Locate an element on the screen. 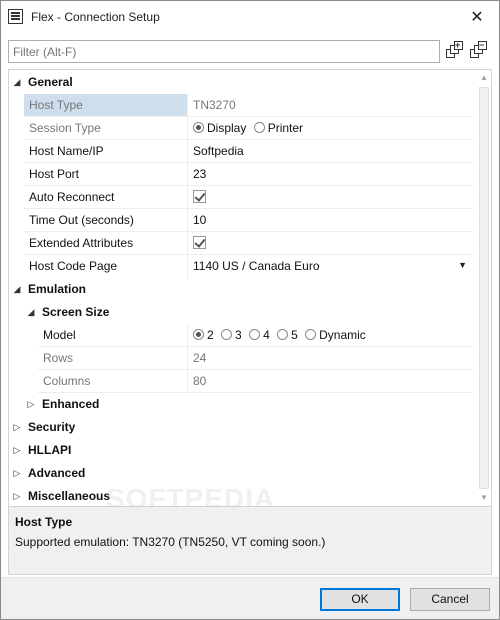  property-row-auto-reconnect: Auto Reconnect is located at coordinates (241, 197).